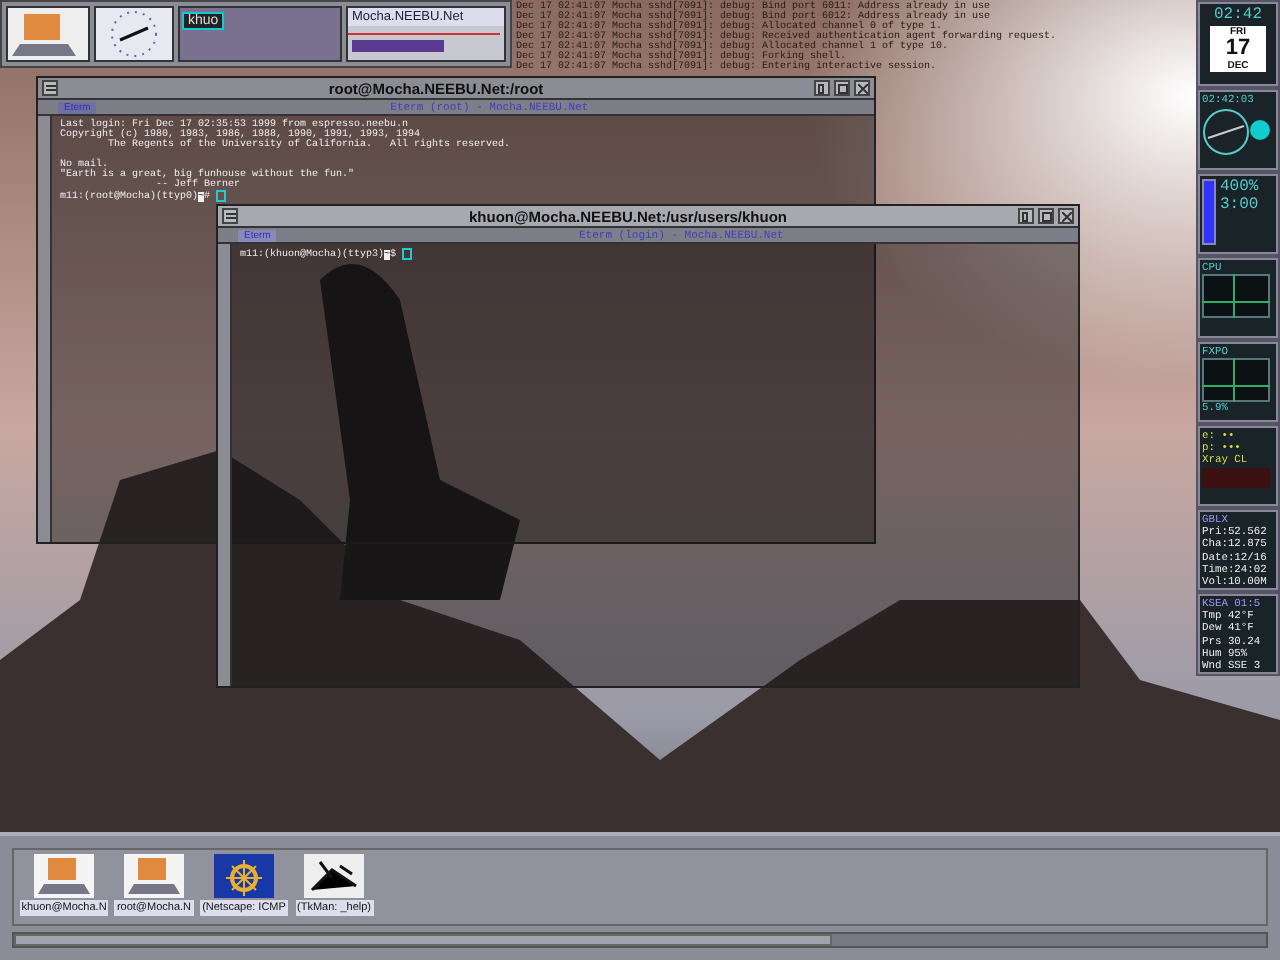 The image size is (1280, 960). Describe the element at coordinates (1237, 15) in the screenshot. I see `dock-readout: 02:42` at that location.